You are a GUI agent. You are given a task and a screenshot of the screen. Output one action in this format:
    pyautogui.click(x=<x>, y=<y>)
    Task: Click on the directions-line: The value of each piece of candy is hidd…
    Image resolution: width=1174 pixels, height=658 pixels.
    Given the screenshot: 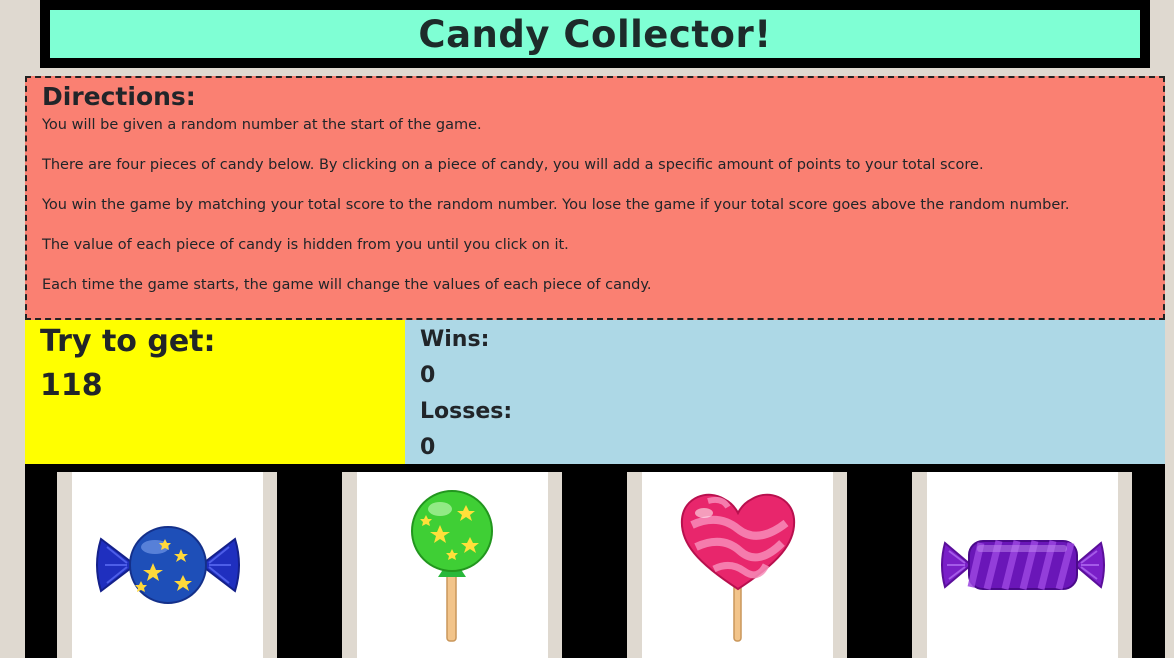 What is the action you would take?
    pyautogui.click(x=305, y=245)
    